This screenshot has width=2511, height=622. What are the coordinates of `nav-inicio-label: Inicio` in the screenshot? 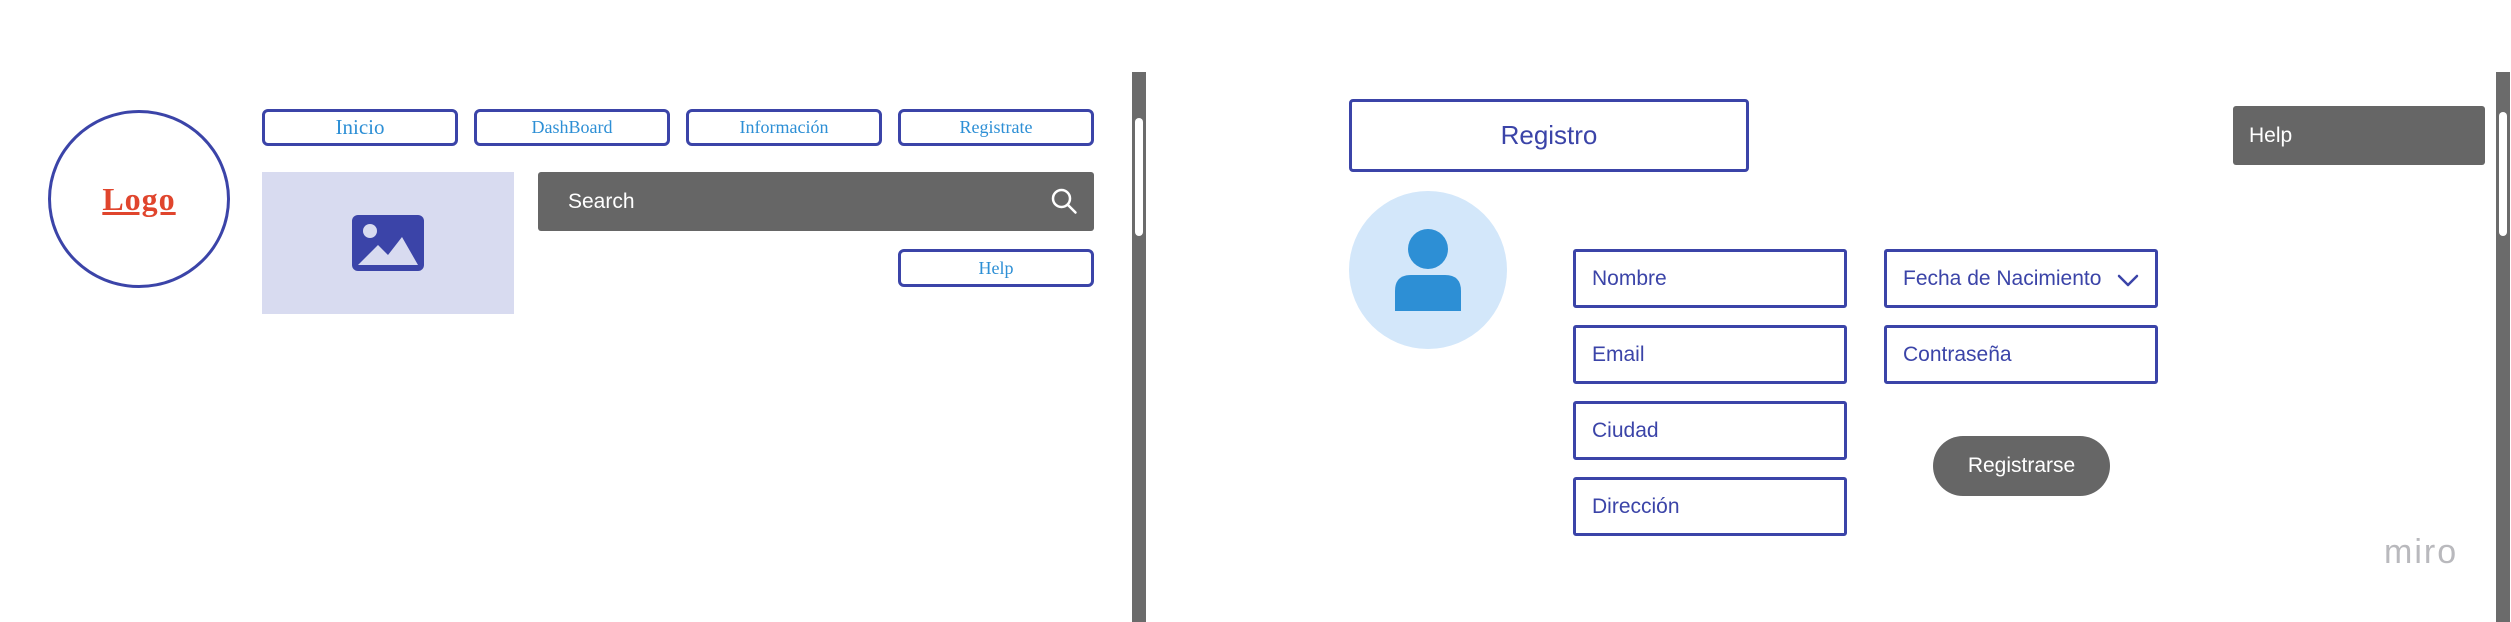 It's located at (360, 127).